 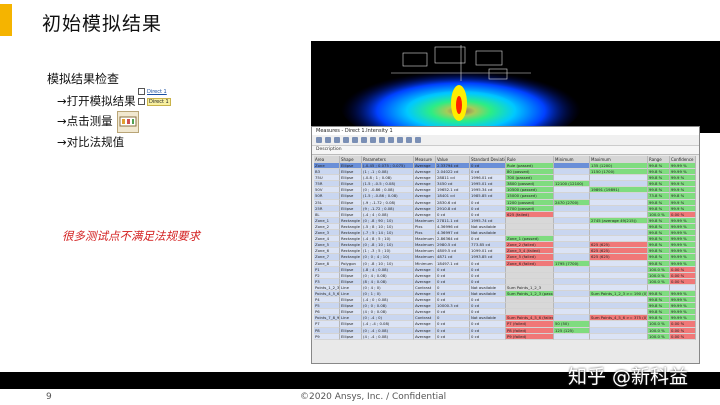 I want to click on intensity-map-viewport, so click(x=515, y=87).